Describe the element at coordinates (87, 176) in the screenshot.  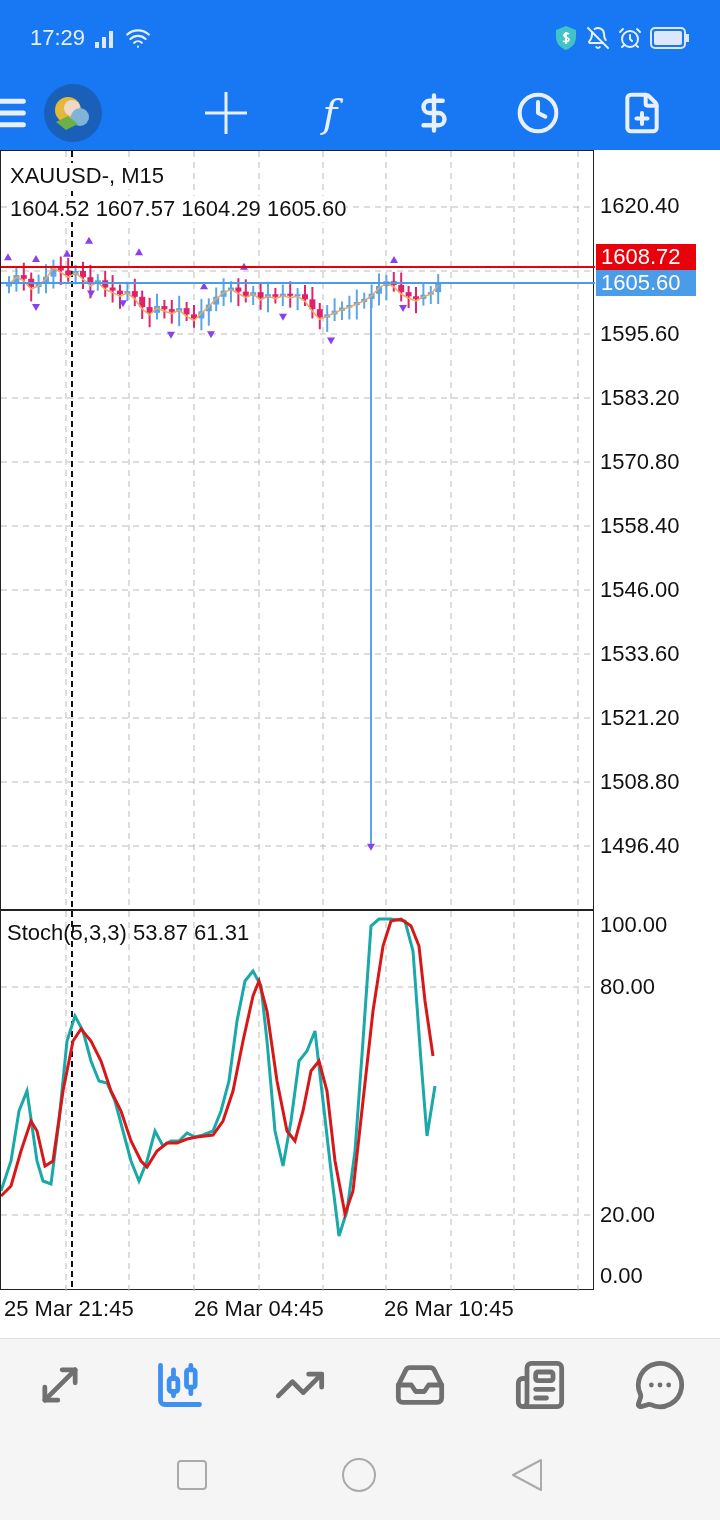
I see `symbol-title: XAUUSD-, M15` at that location.